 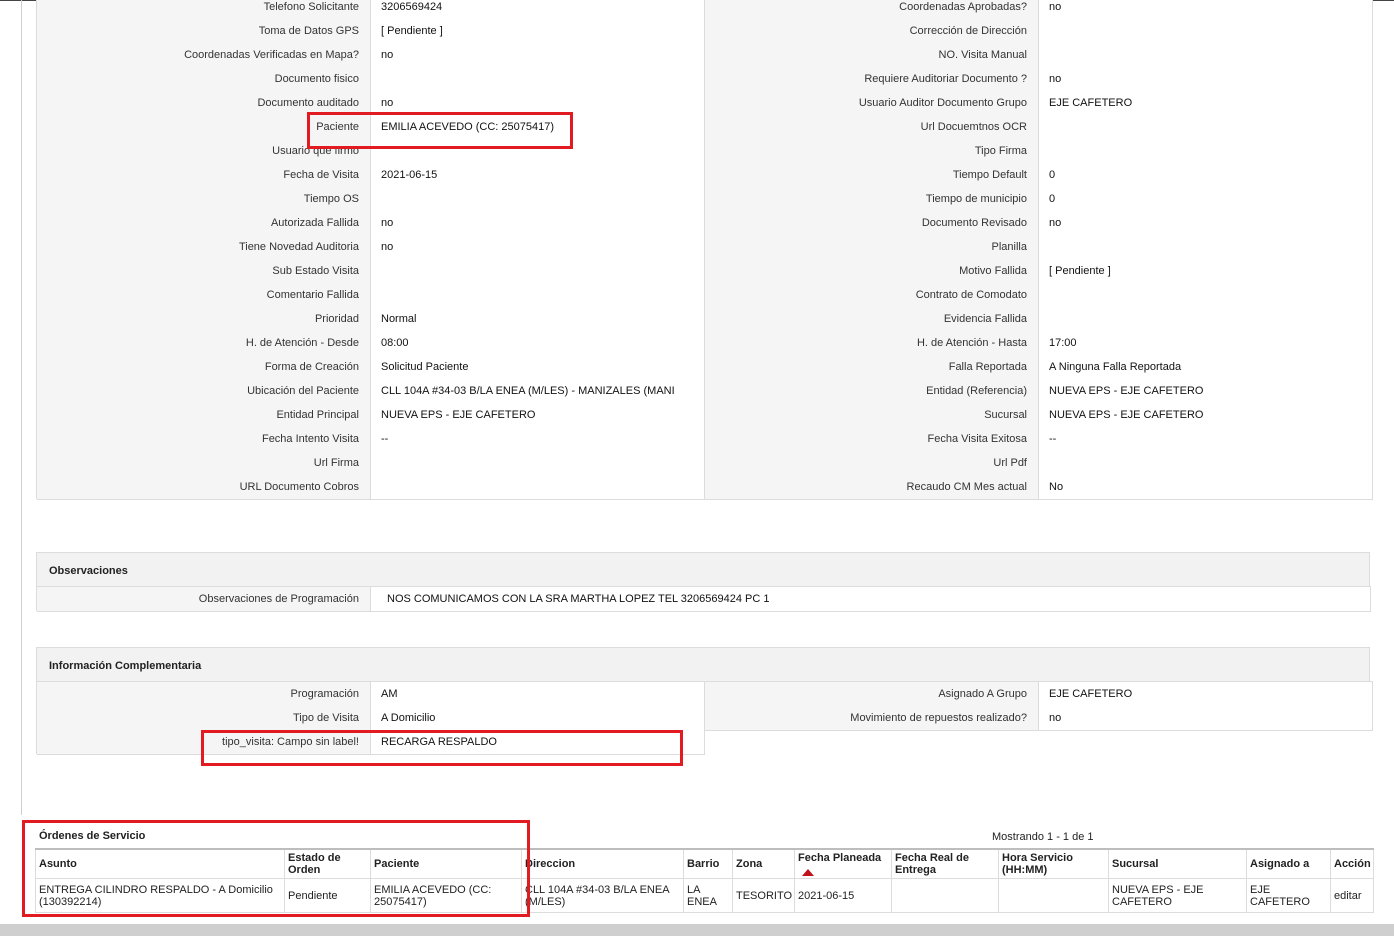 I want to click on column-header: Estado de Orden, so click(x=327, y=863).